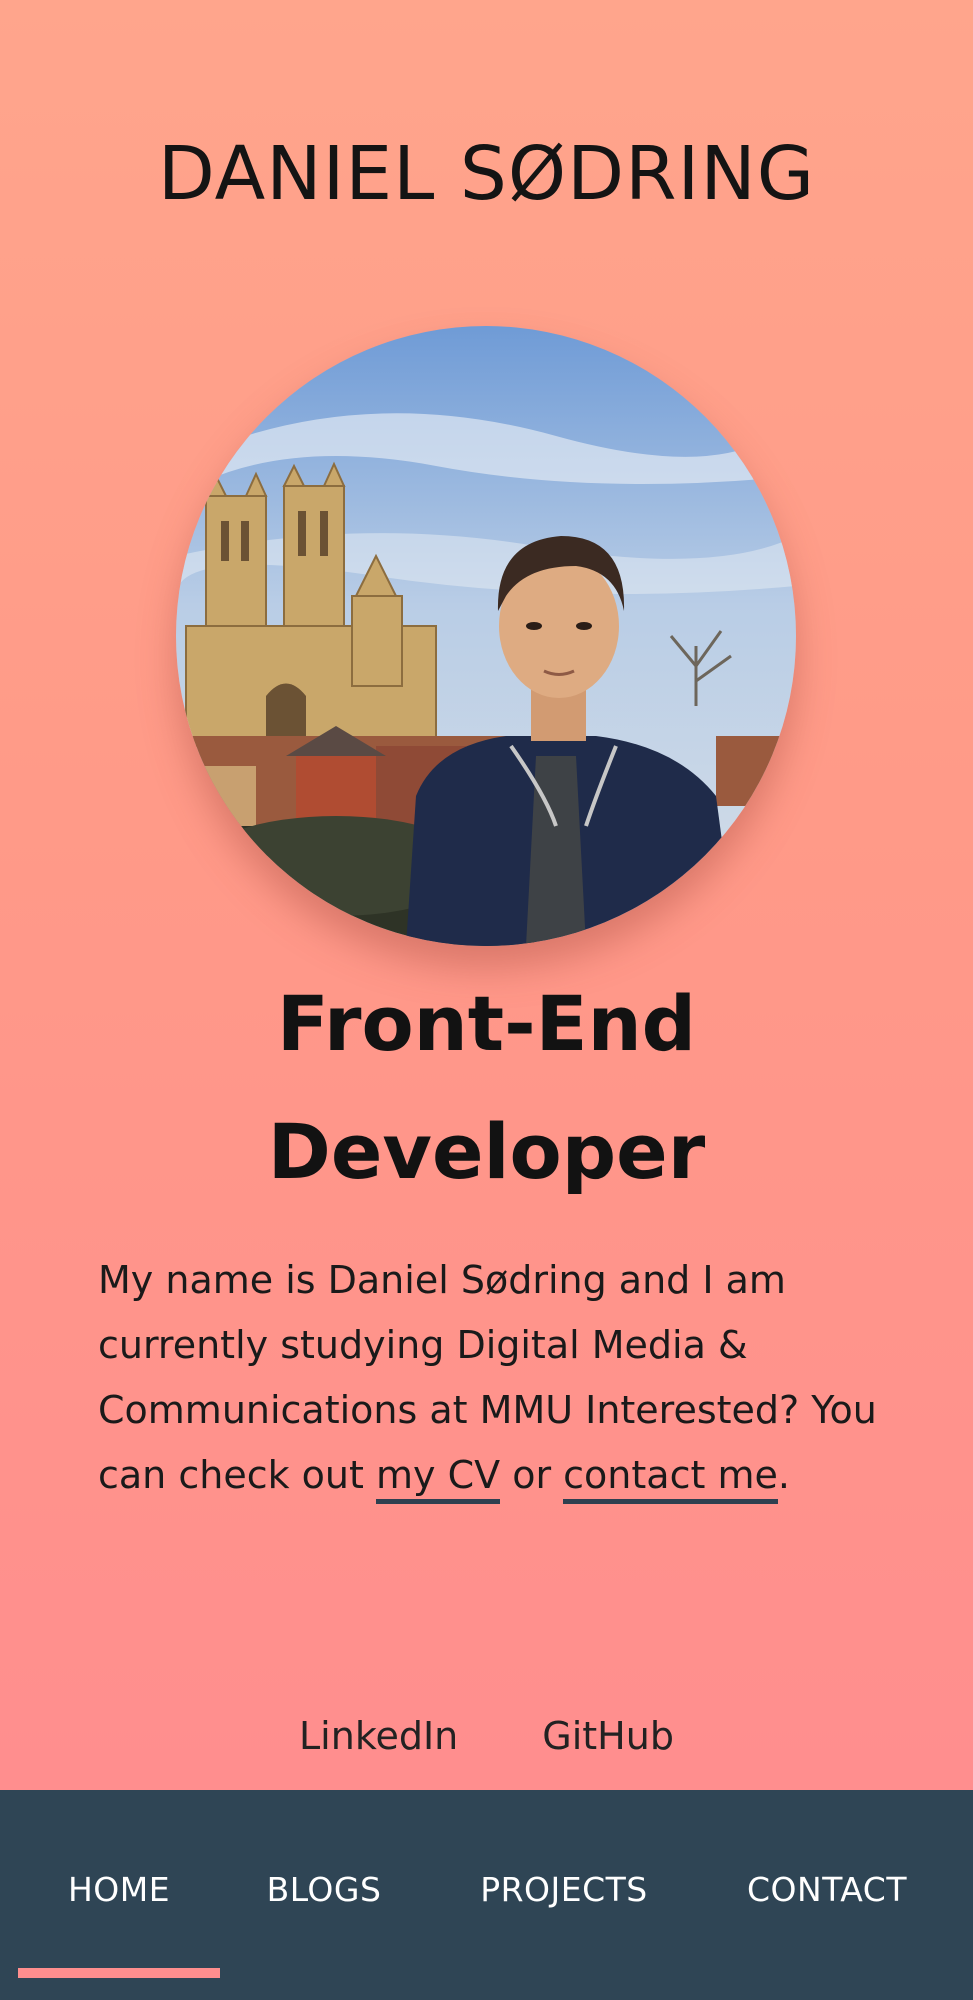  I want to click on social-links: LinkedIn GitHub, so click(486, 1736).